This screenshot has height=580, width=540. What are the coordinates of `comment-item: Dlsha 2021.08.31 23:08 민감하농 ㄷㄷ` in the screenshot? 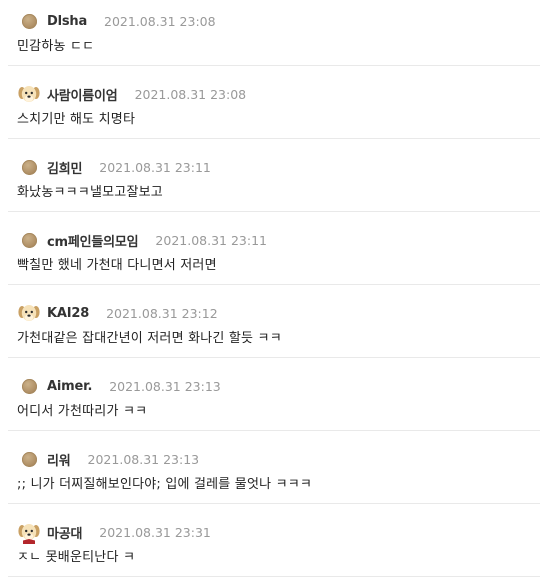 It's located at (270, 36).